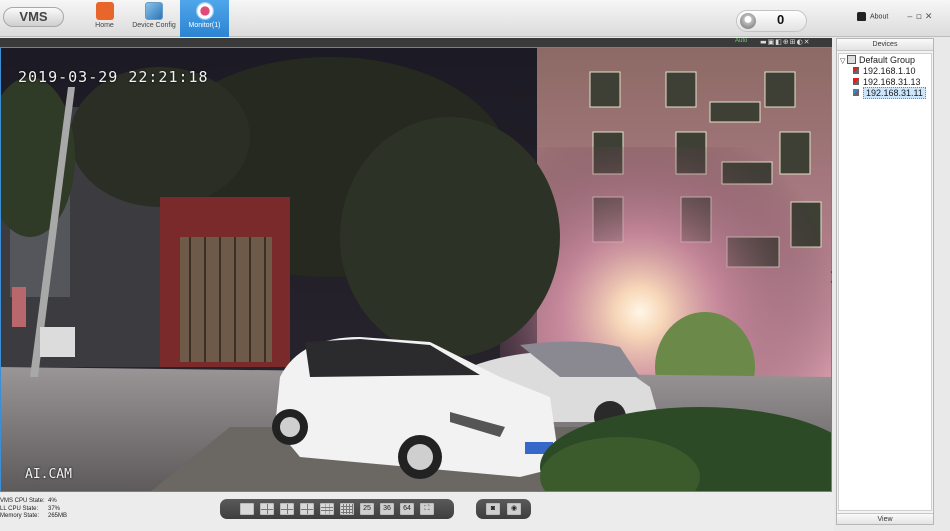  I want to click on audio-mode-label: Auto, so click(741, 41).